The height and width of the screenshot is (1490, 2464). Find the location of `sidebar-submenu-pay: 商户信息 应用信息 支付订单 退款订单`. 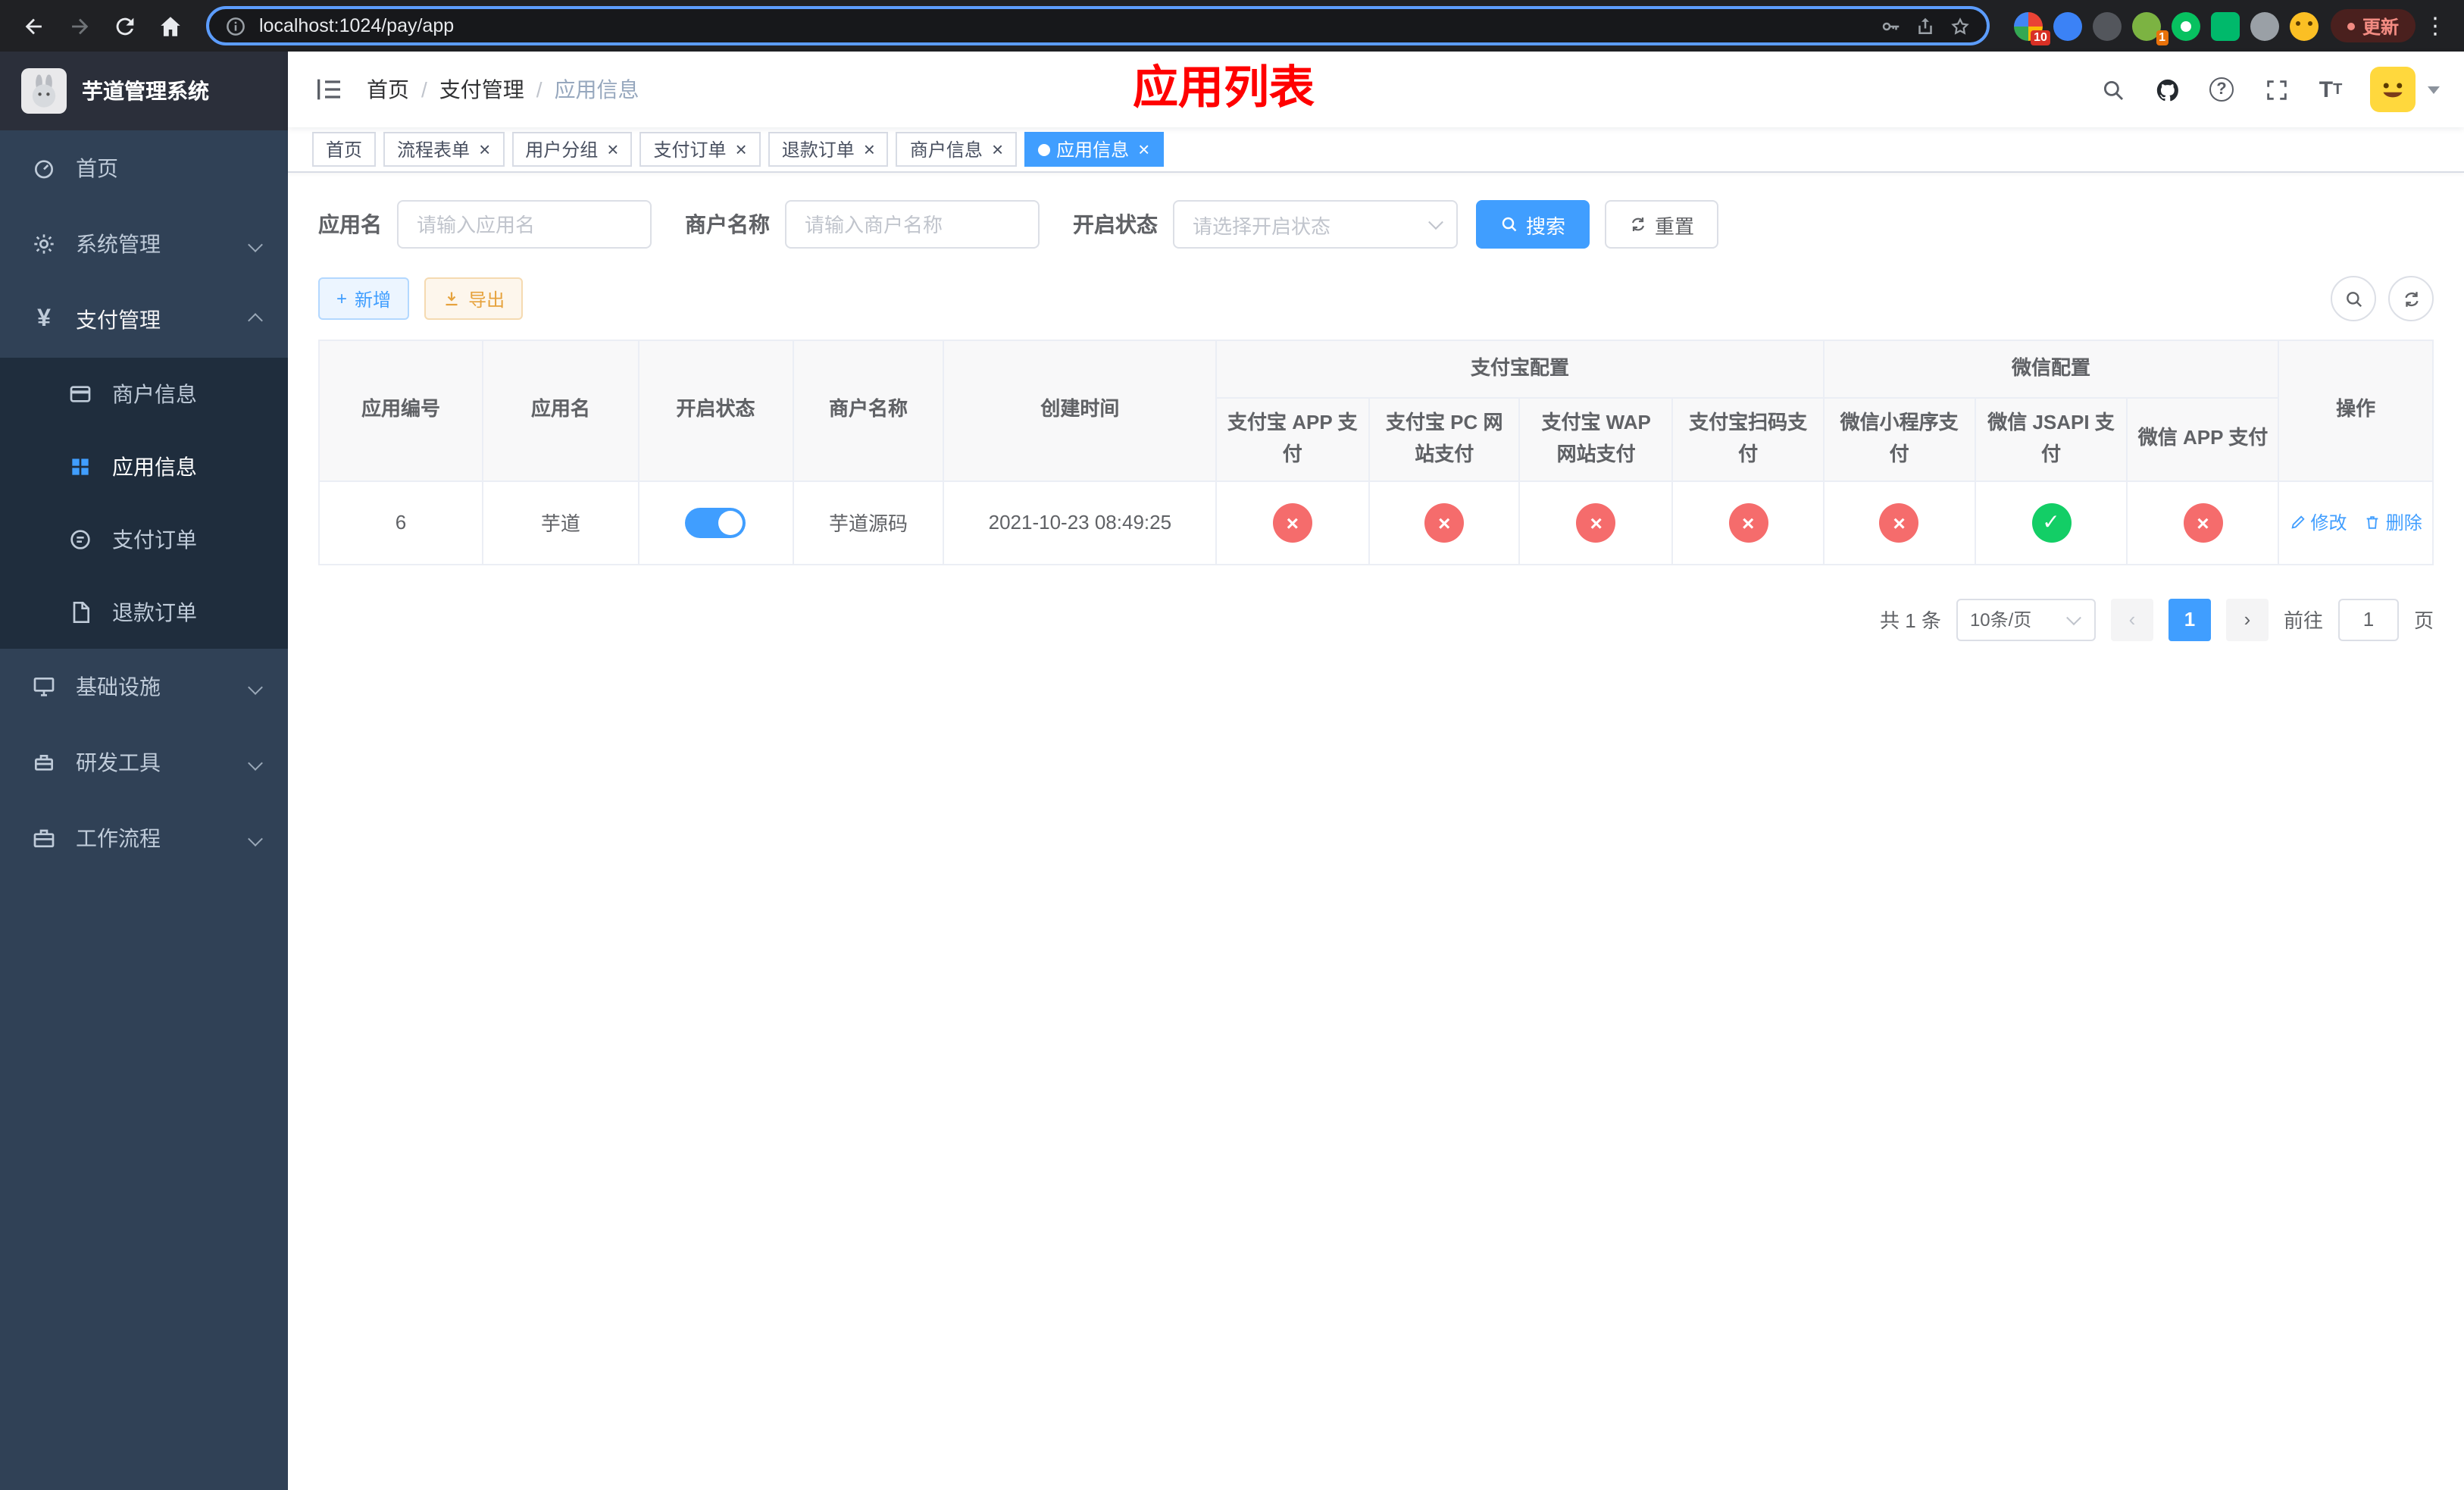

sidebar-submenu-pay: 商户信息 应用信息 支付订单 退款订单 is located at coordinates (144, 503).